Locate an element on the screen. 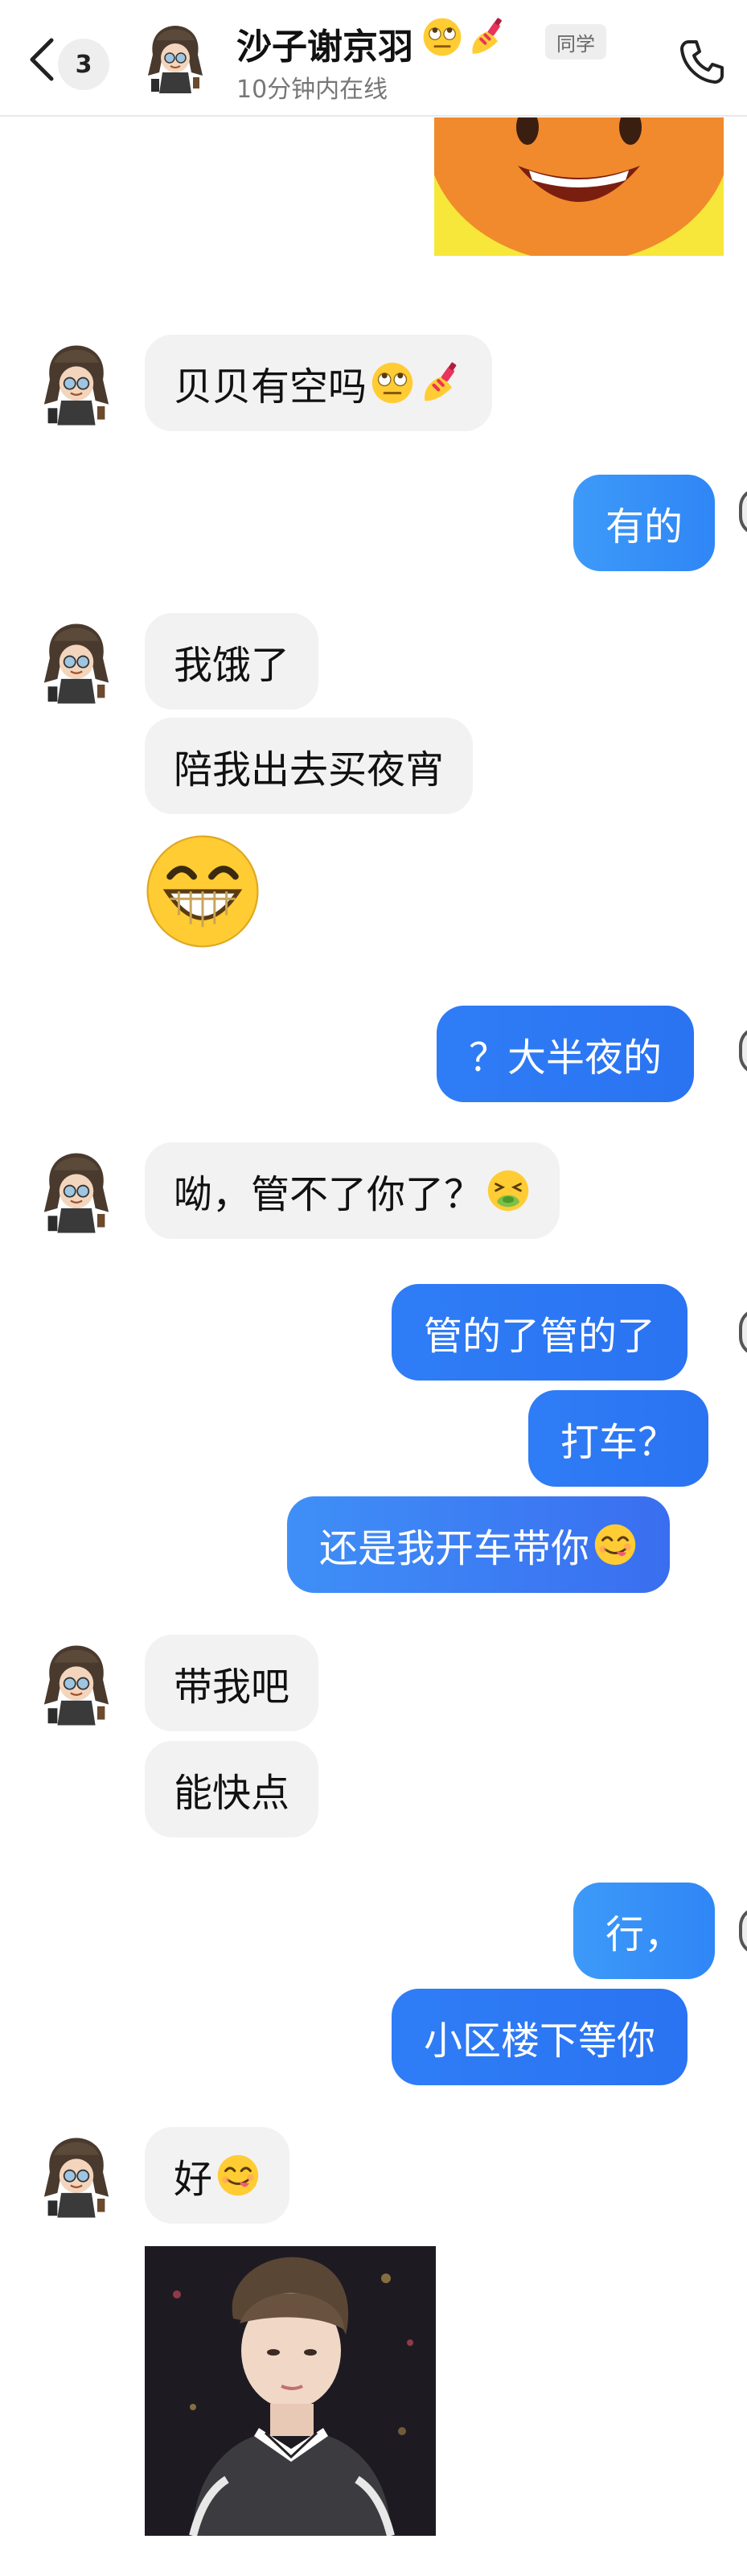  chat-header: 3 沙子谢京羽 同学 10分钟内在线 is located at coordinates (373, 58).